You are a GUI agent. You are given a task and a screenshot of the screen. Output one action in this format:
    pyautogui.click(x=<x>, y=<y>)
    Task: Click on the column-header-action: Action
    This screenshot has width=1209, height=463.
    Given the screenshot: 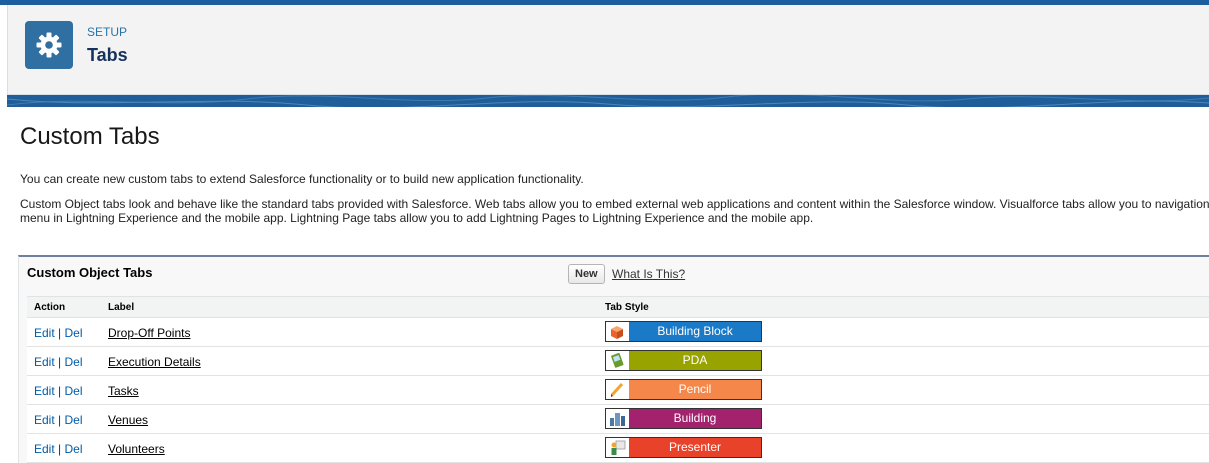 What is the action you would take?
    pyautogui.click(x=50, y=307)
    